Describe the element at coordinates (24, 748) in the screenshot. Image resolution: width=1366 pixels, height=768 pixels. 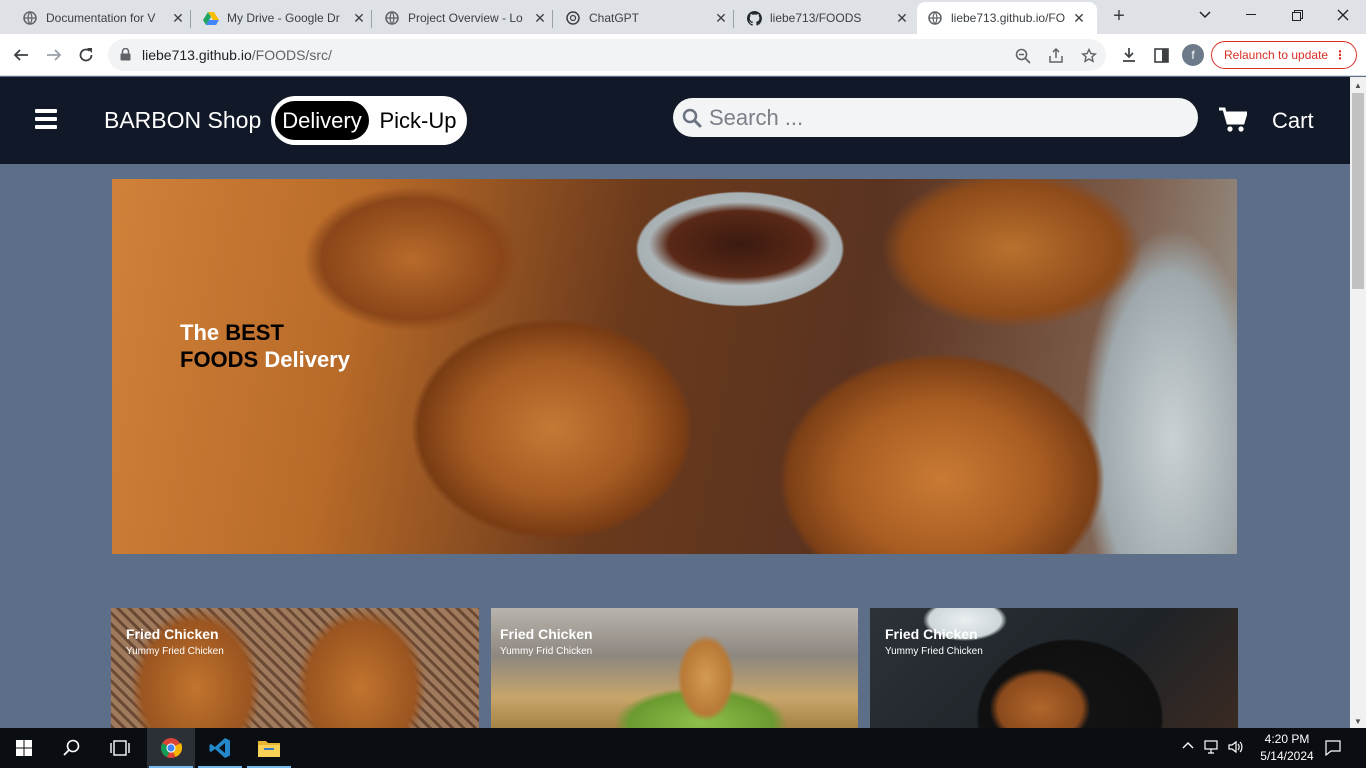
I see `windows-start-icon` at that location.